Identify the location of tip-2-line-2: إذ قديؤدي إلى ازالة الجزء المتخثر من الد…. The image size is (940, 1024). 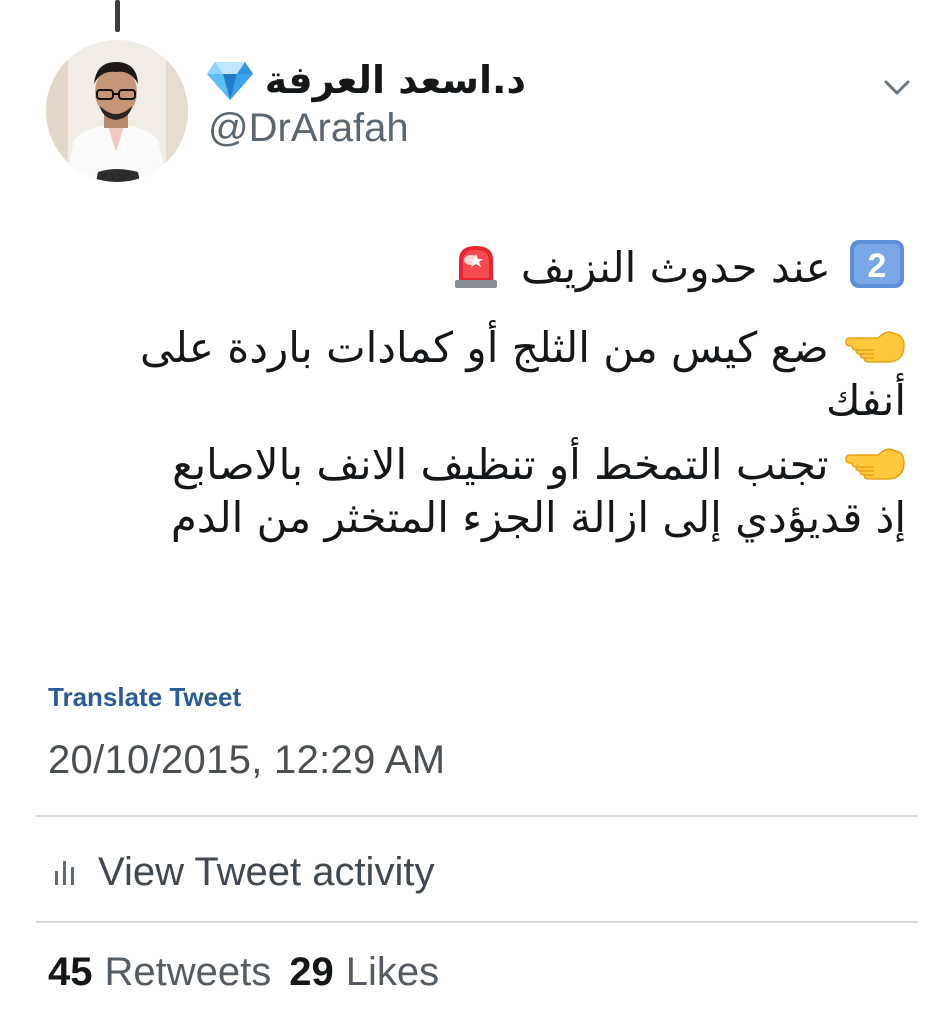
(538, 517).